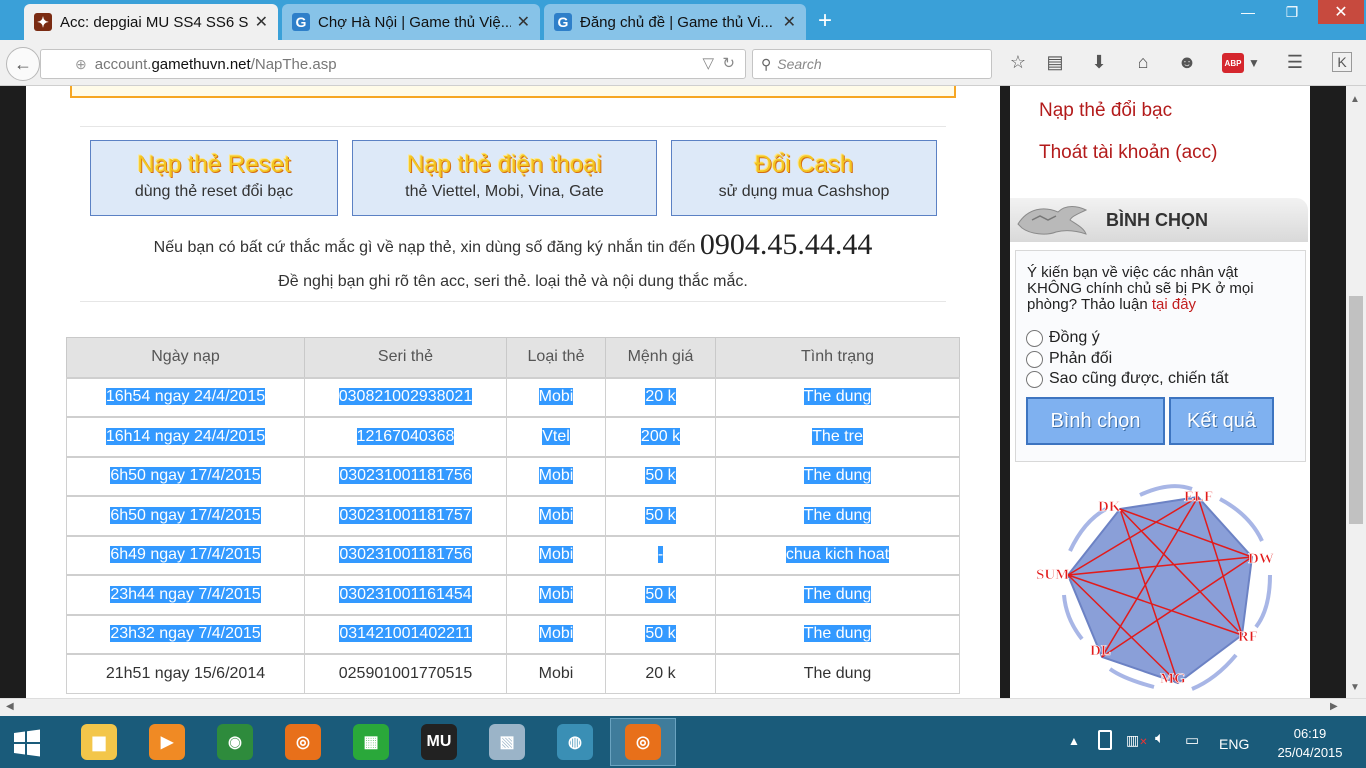  I want to click on network-x-icon: ▥✕, so click(1137, 740).